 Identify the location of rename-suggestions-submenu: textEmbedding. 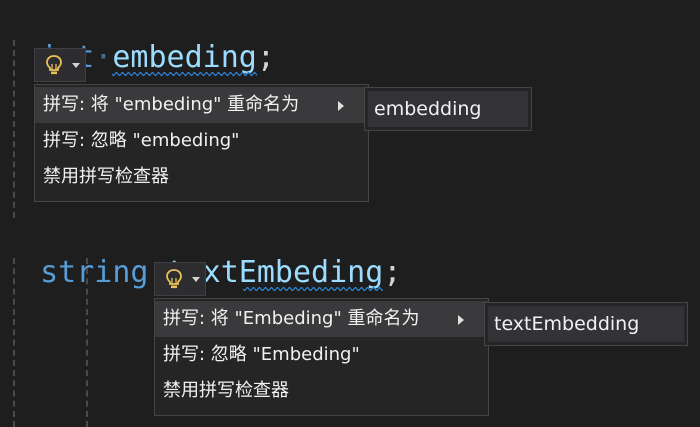
(586, 324).